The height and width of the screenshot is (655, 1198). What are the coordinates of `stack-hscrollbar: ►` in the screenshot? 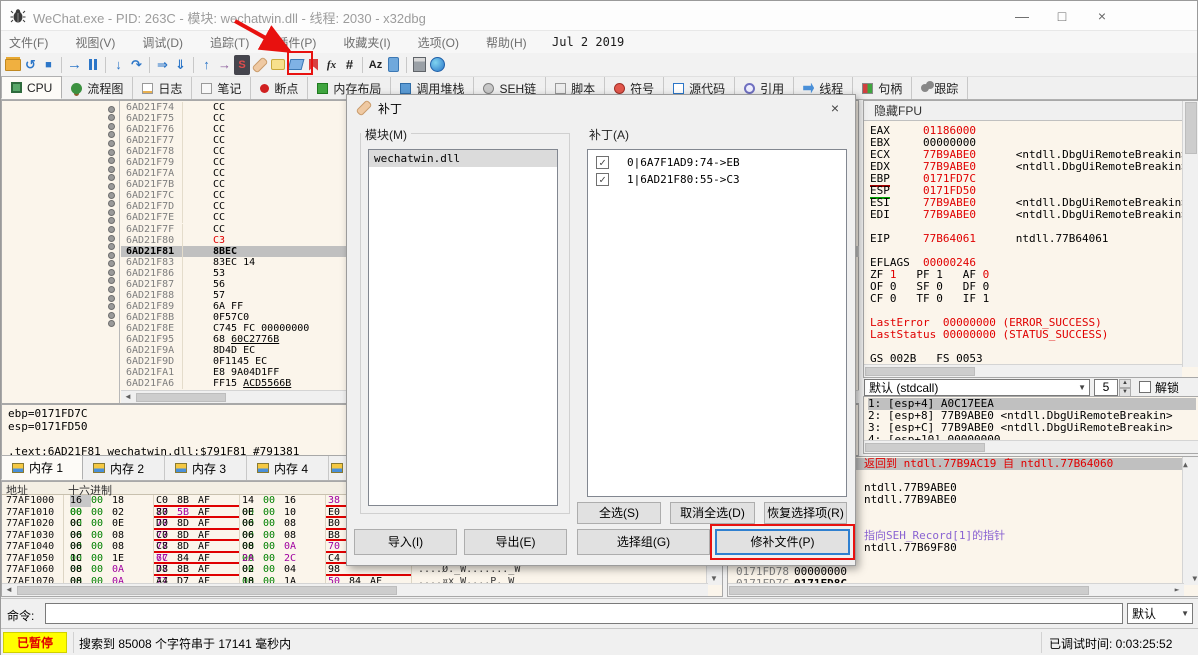 It's located at (956, 589).